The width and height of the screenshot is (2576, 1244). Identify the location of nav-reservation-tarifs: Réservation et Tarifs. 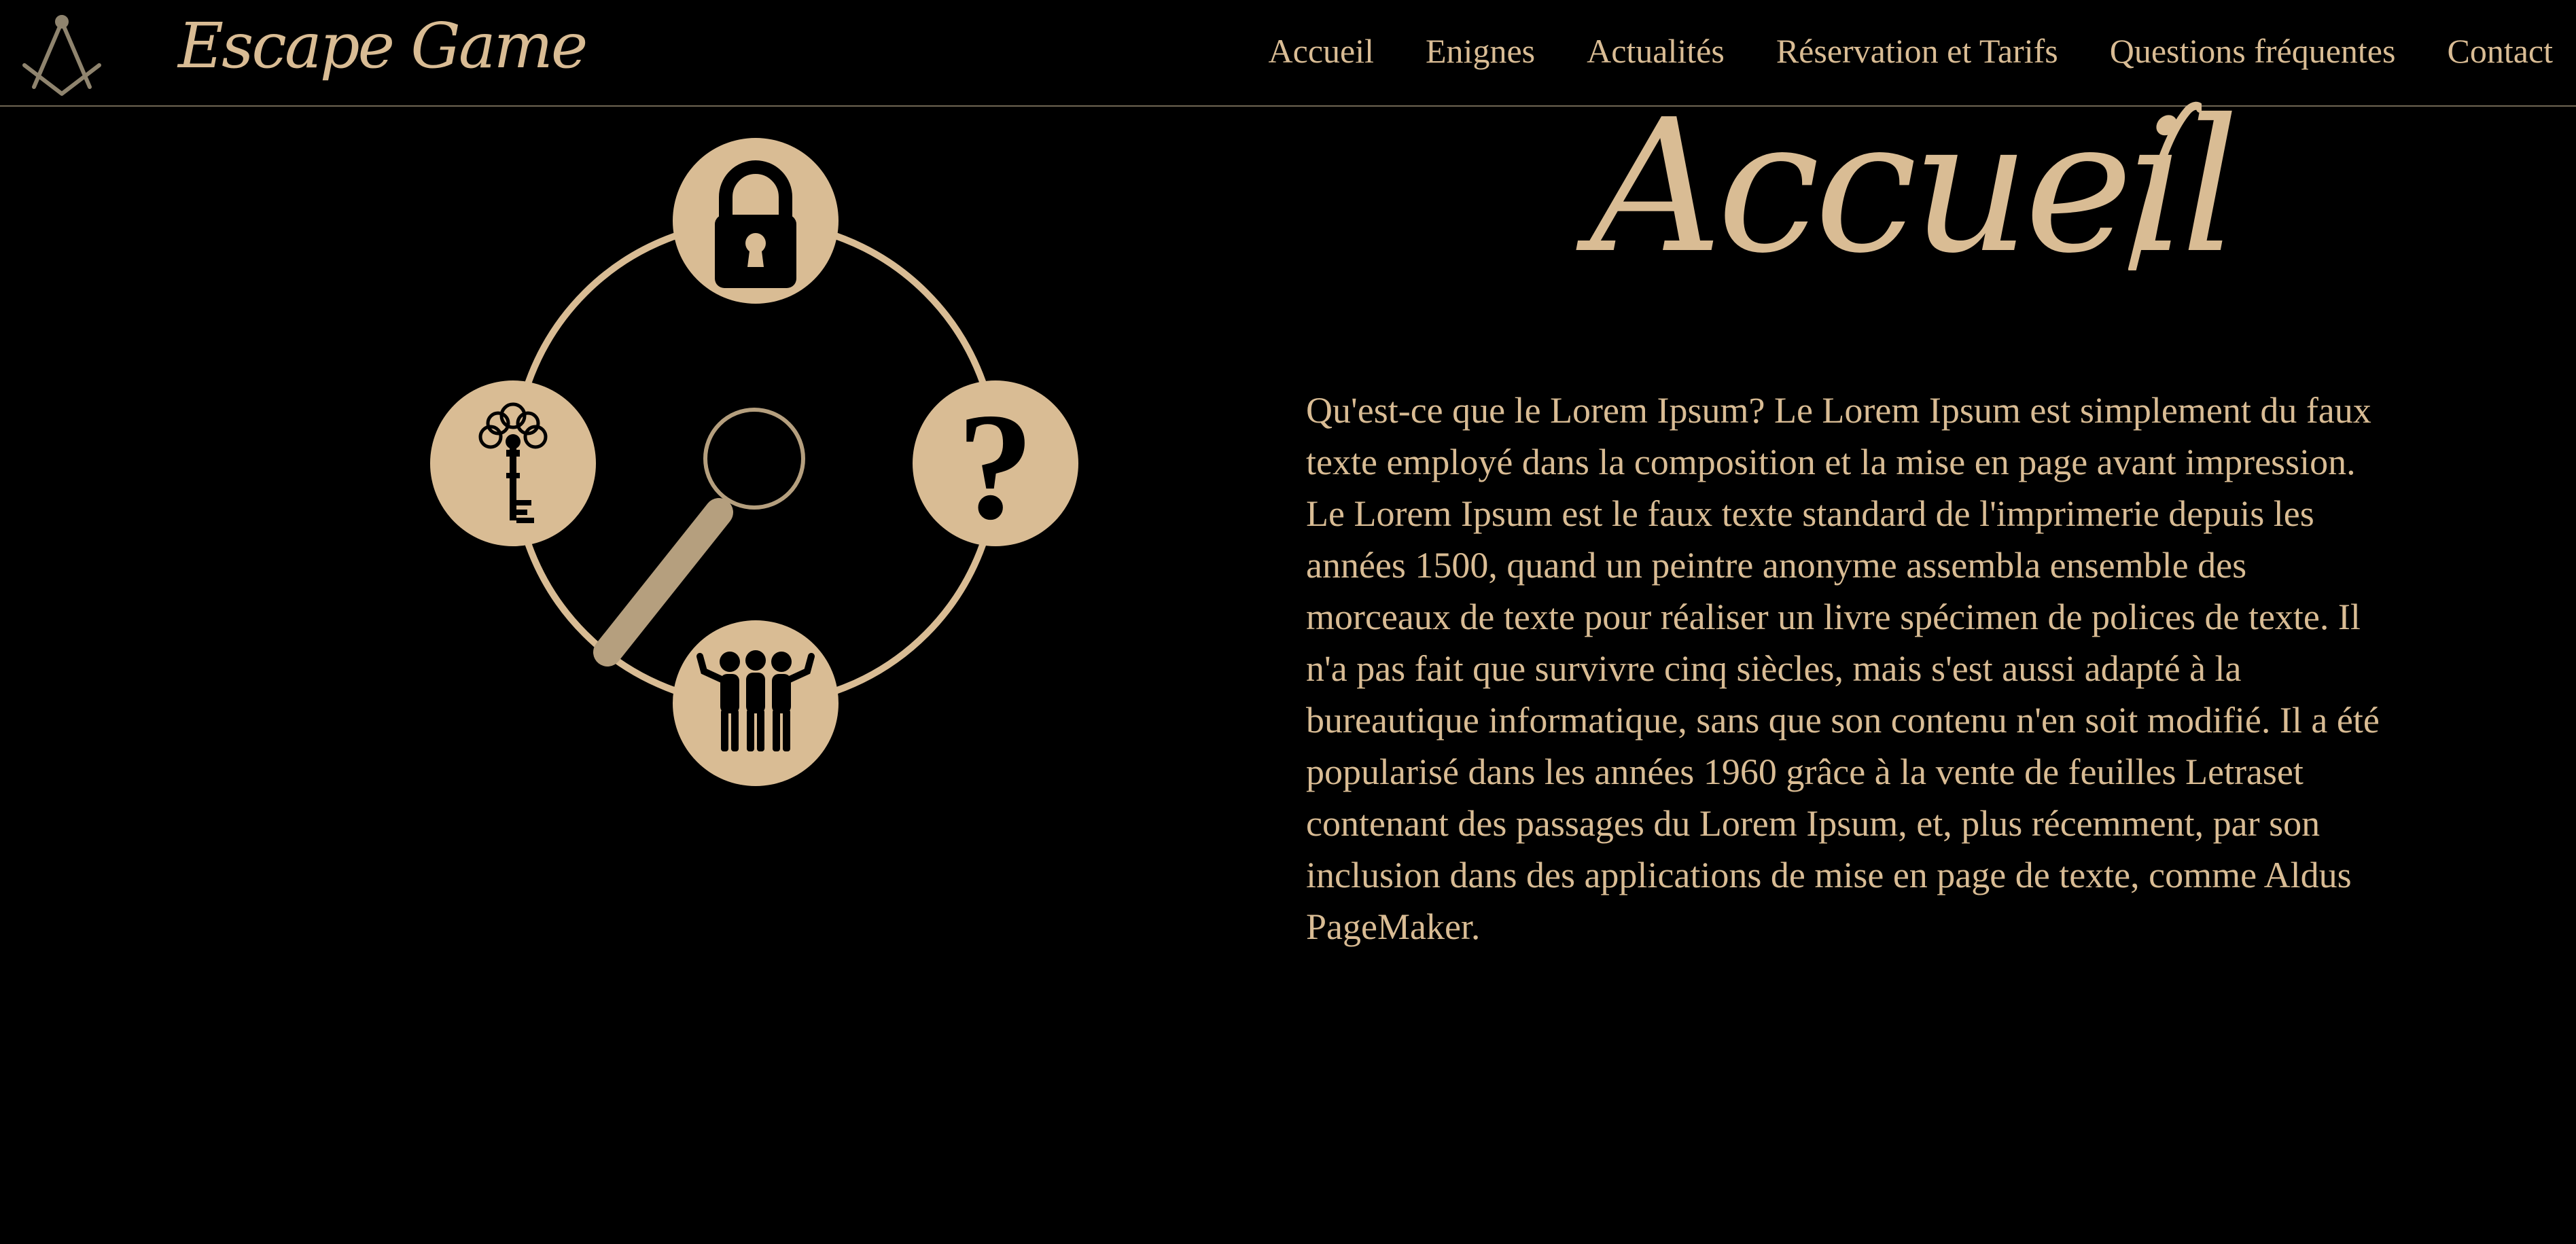
(1917, 51).